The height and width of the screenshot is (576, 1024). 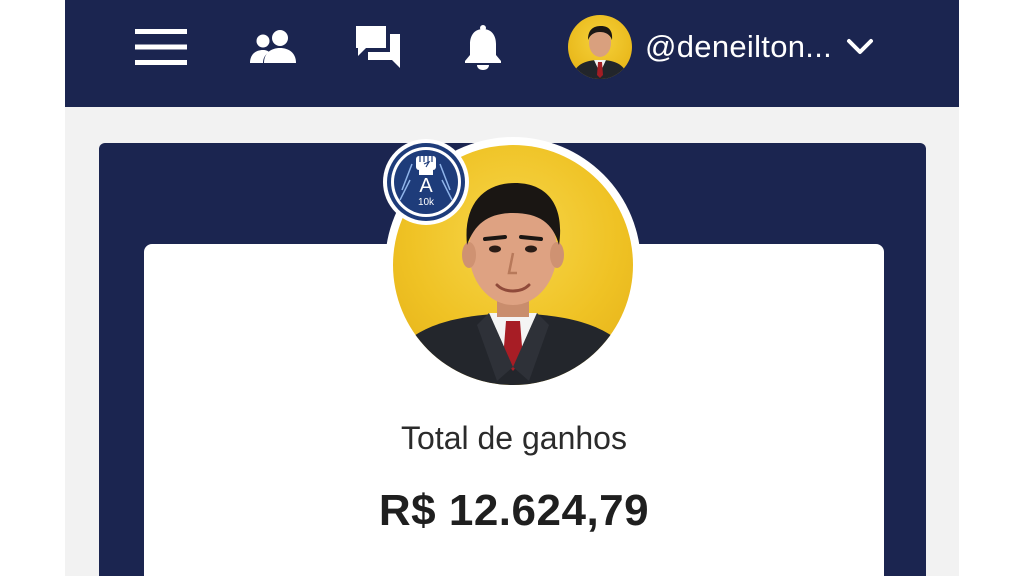 I want to click on bell-icon, so click(x=483, y=47).